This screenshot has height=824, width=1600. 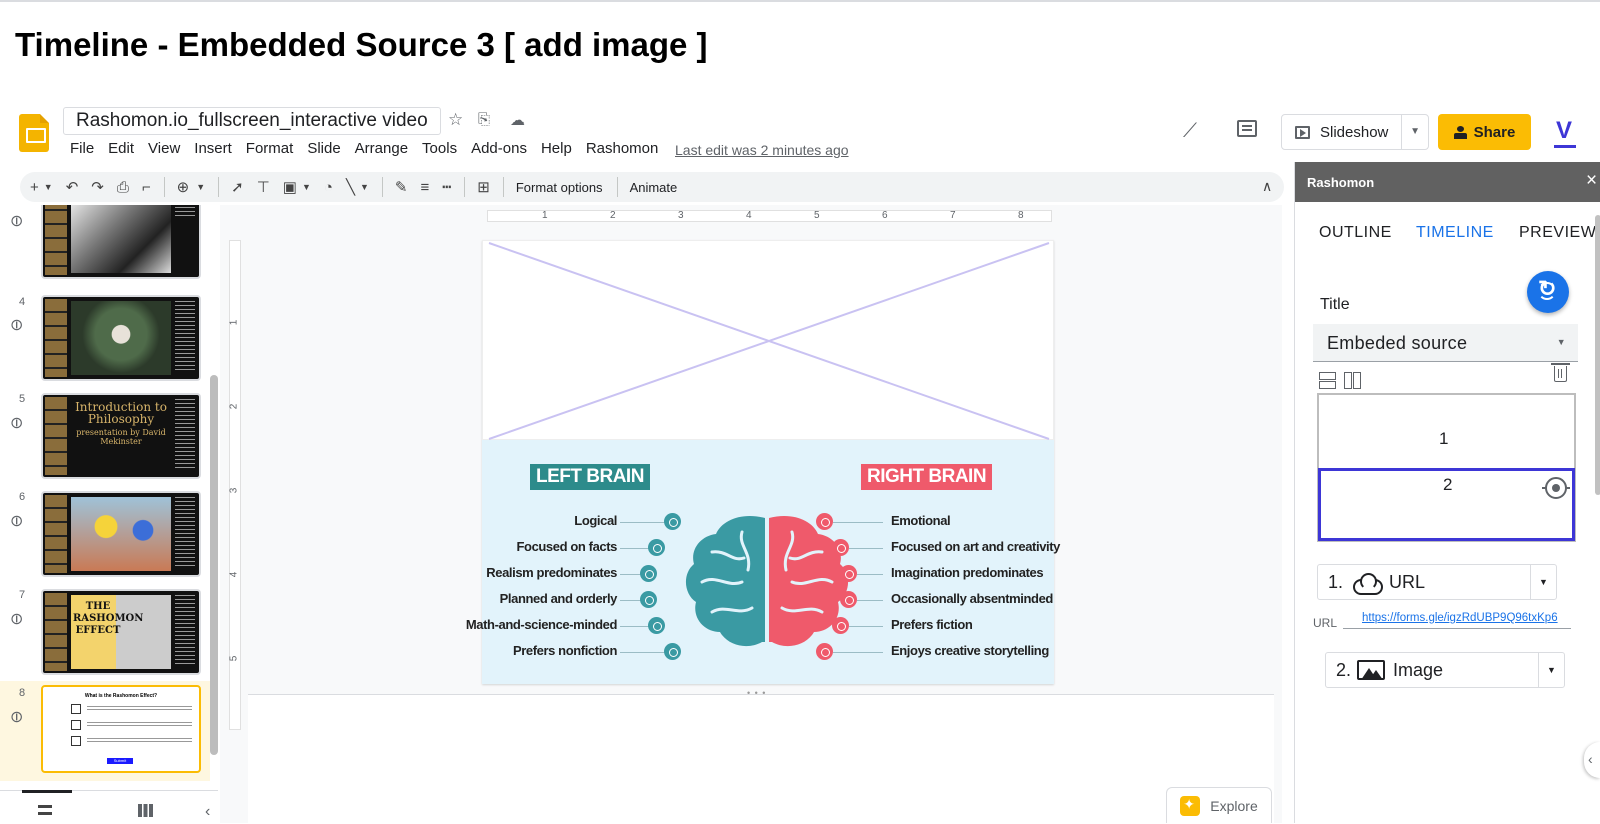 I want to click on slideshow-dropdown-icon: ▼, so click(x=1415, y=131).